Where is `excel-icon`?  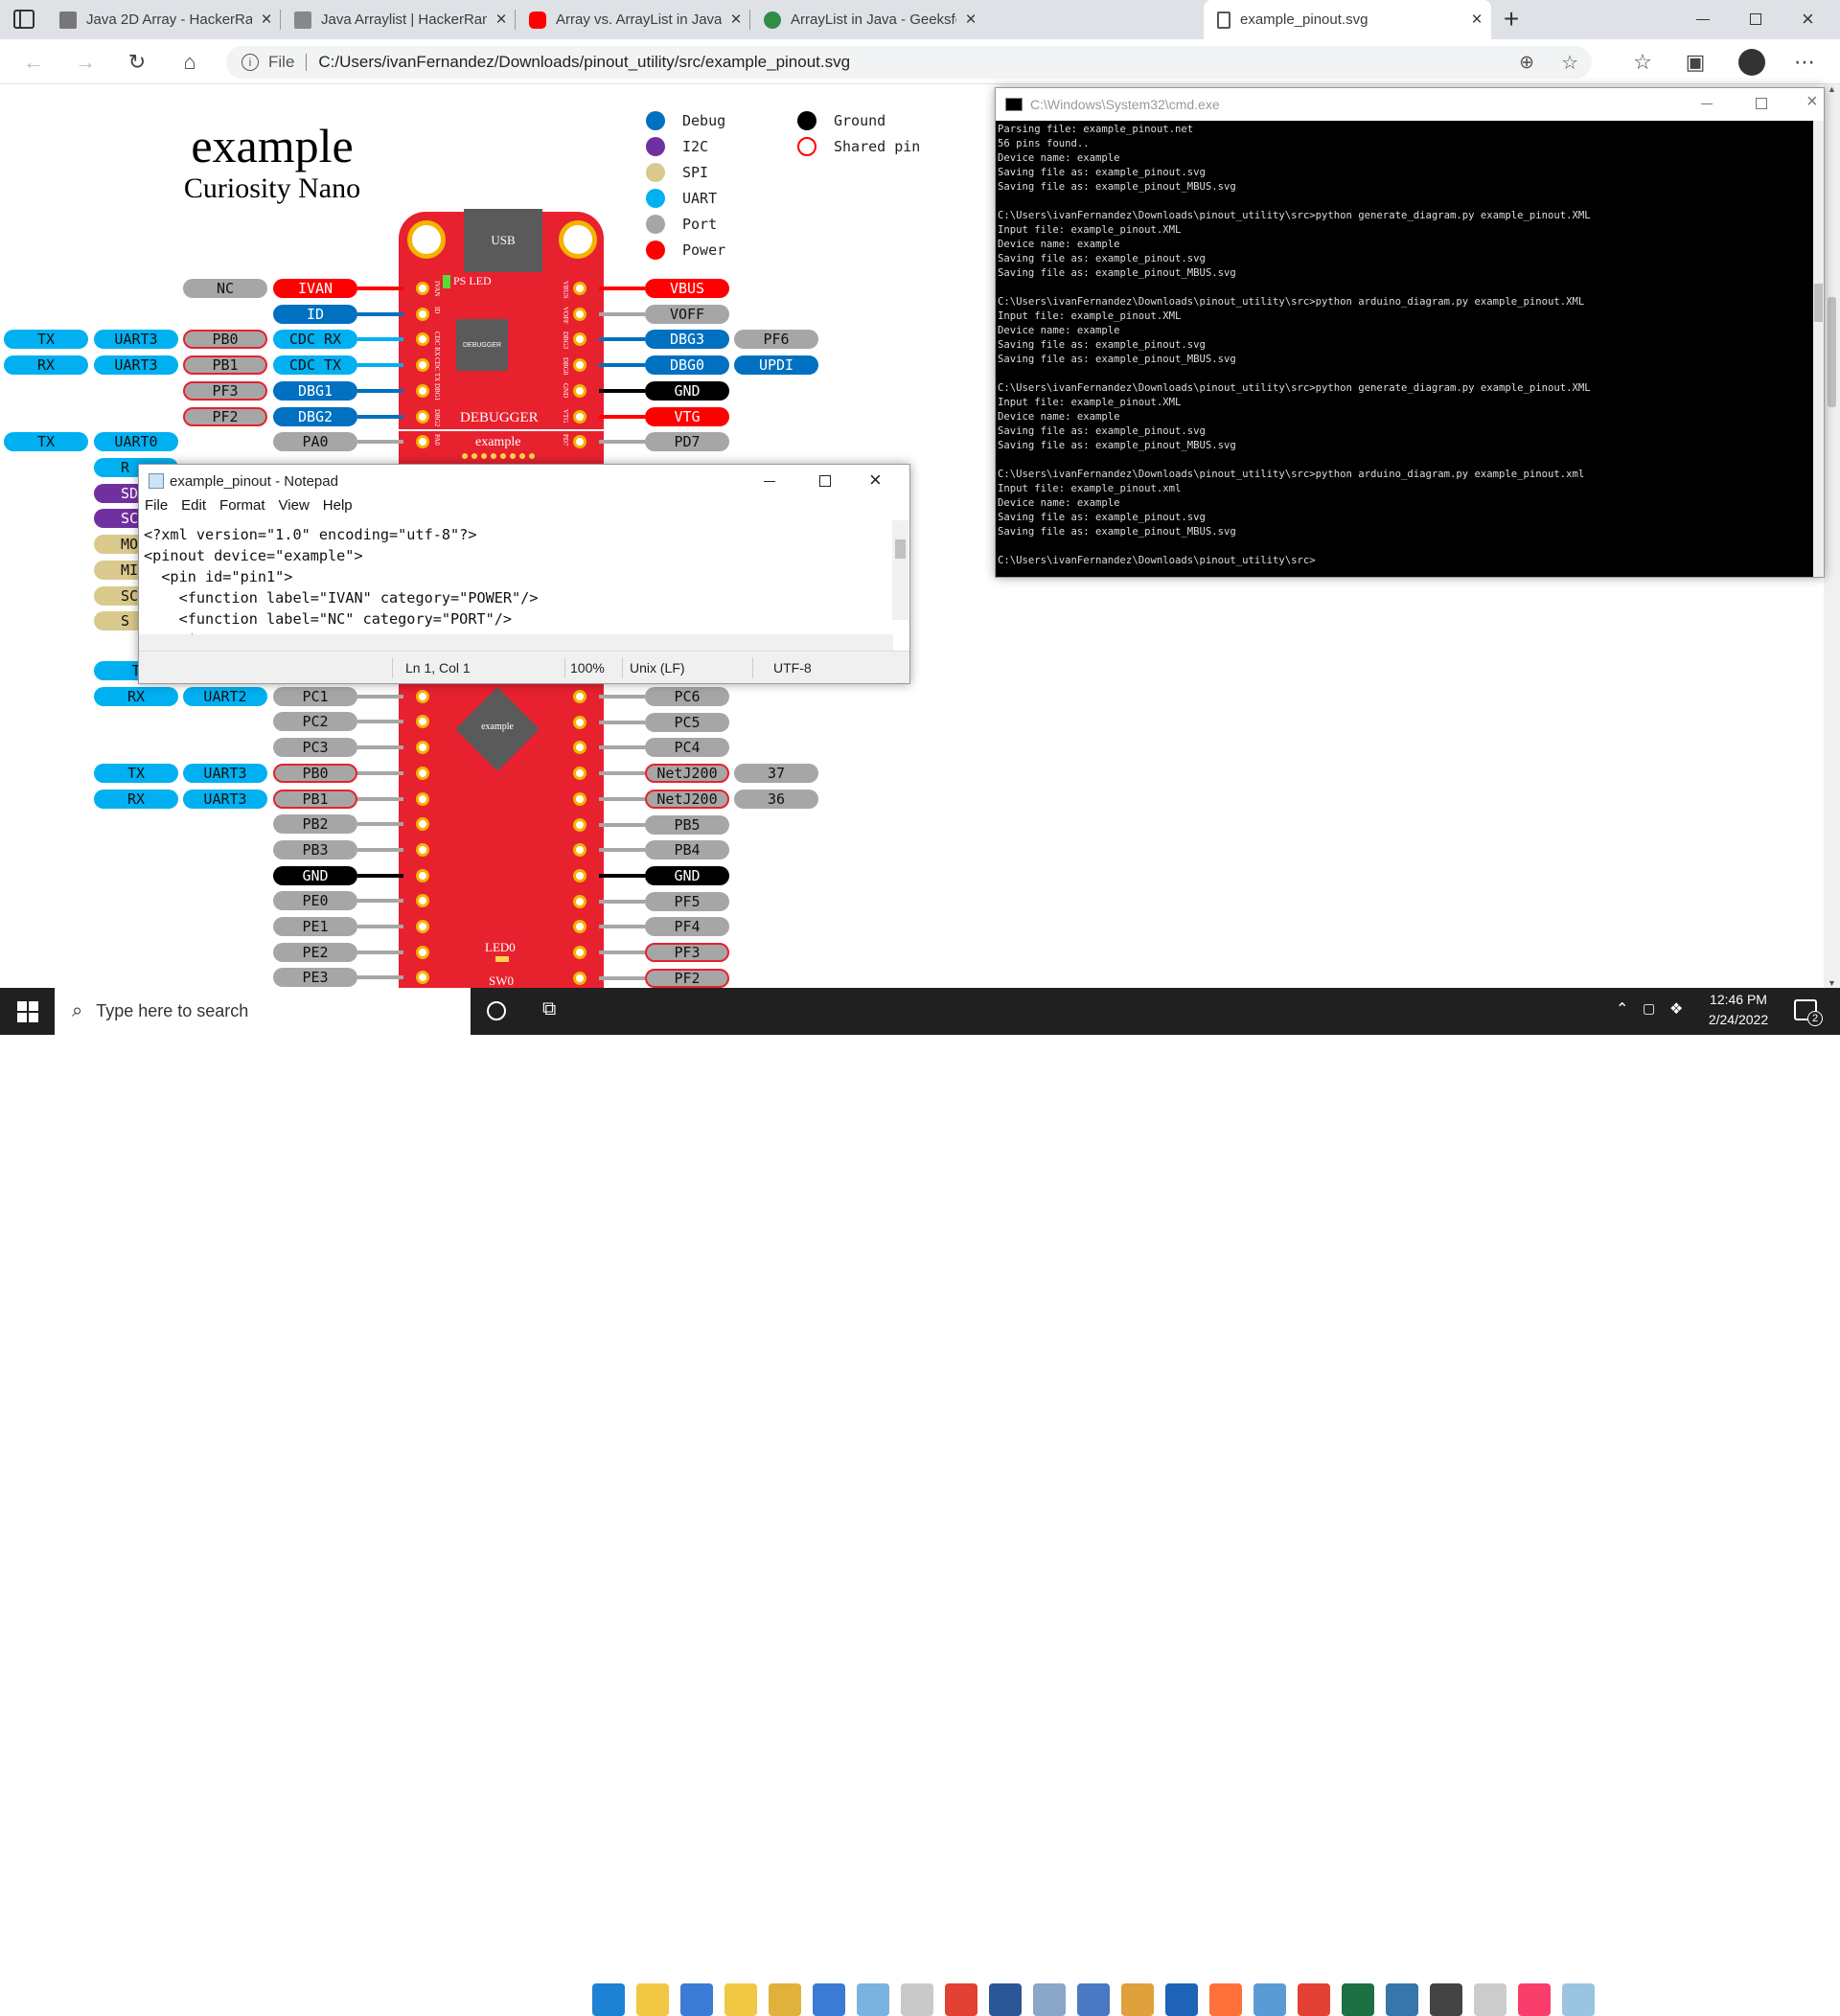
excel-icon is located at coordinates (1358, 1999).